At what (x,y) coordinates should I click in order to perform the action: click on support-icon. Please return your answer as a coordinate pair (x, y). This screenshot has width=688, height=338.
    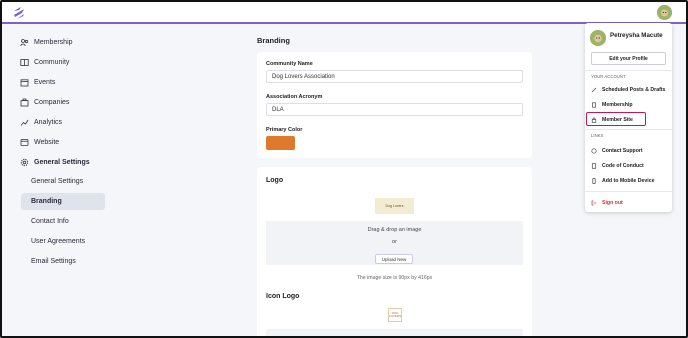
    Looking at the image, I should click on (594, 150).